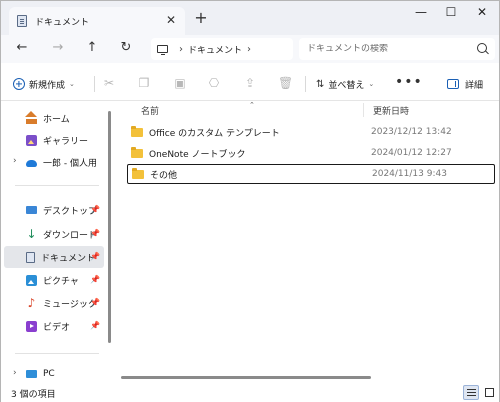  What do you see at coordinates (62, 22) in the screenshot?
I see `tab-title: ドキュメント` at bounding box center [62, 22].